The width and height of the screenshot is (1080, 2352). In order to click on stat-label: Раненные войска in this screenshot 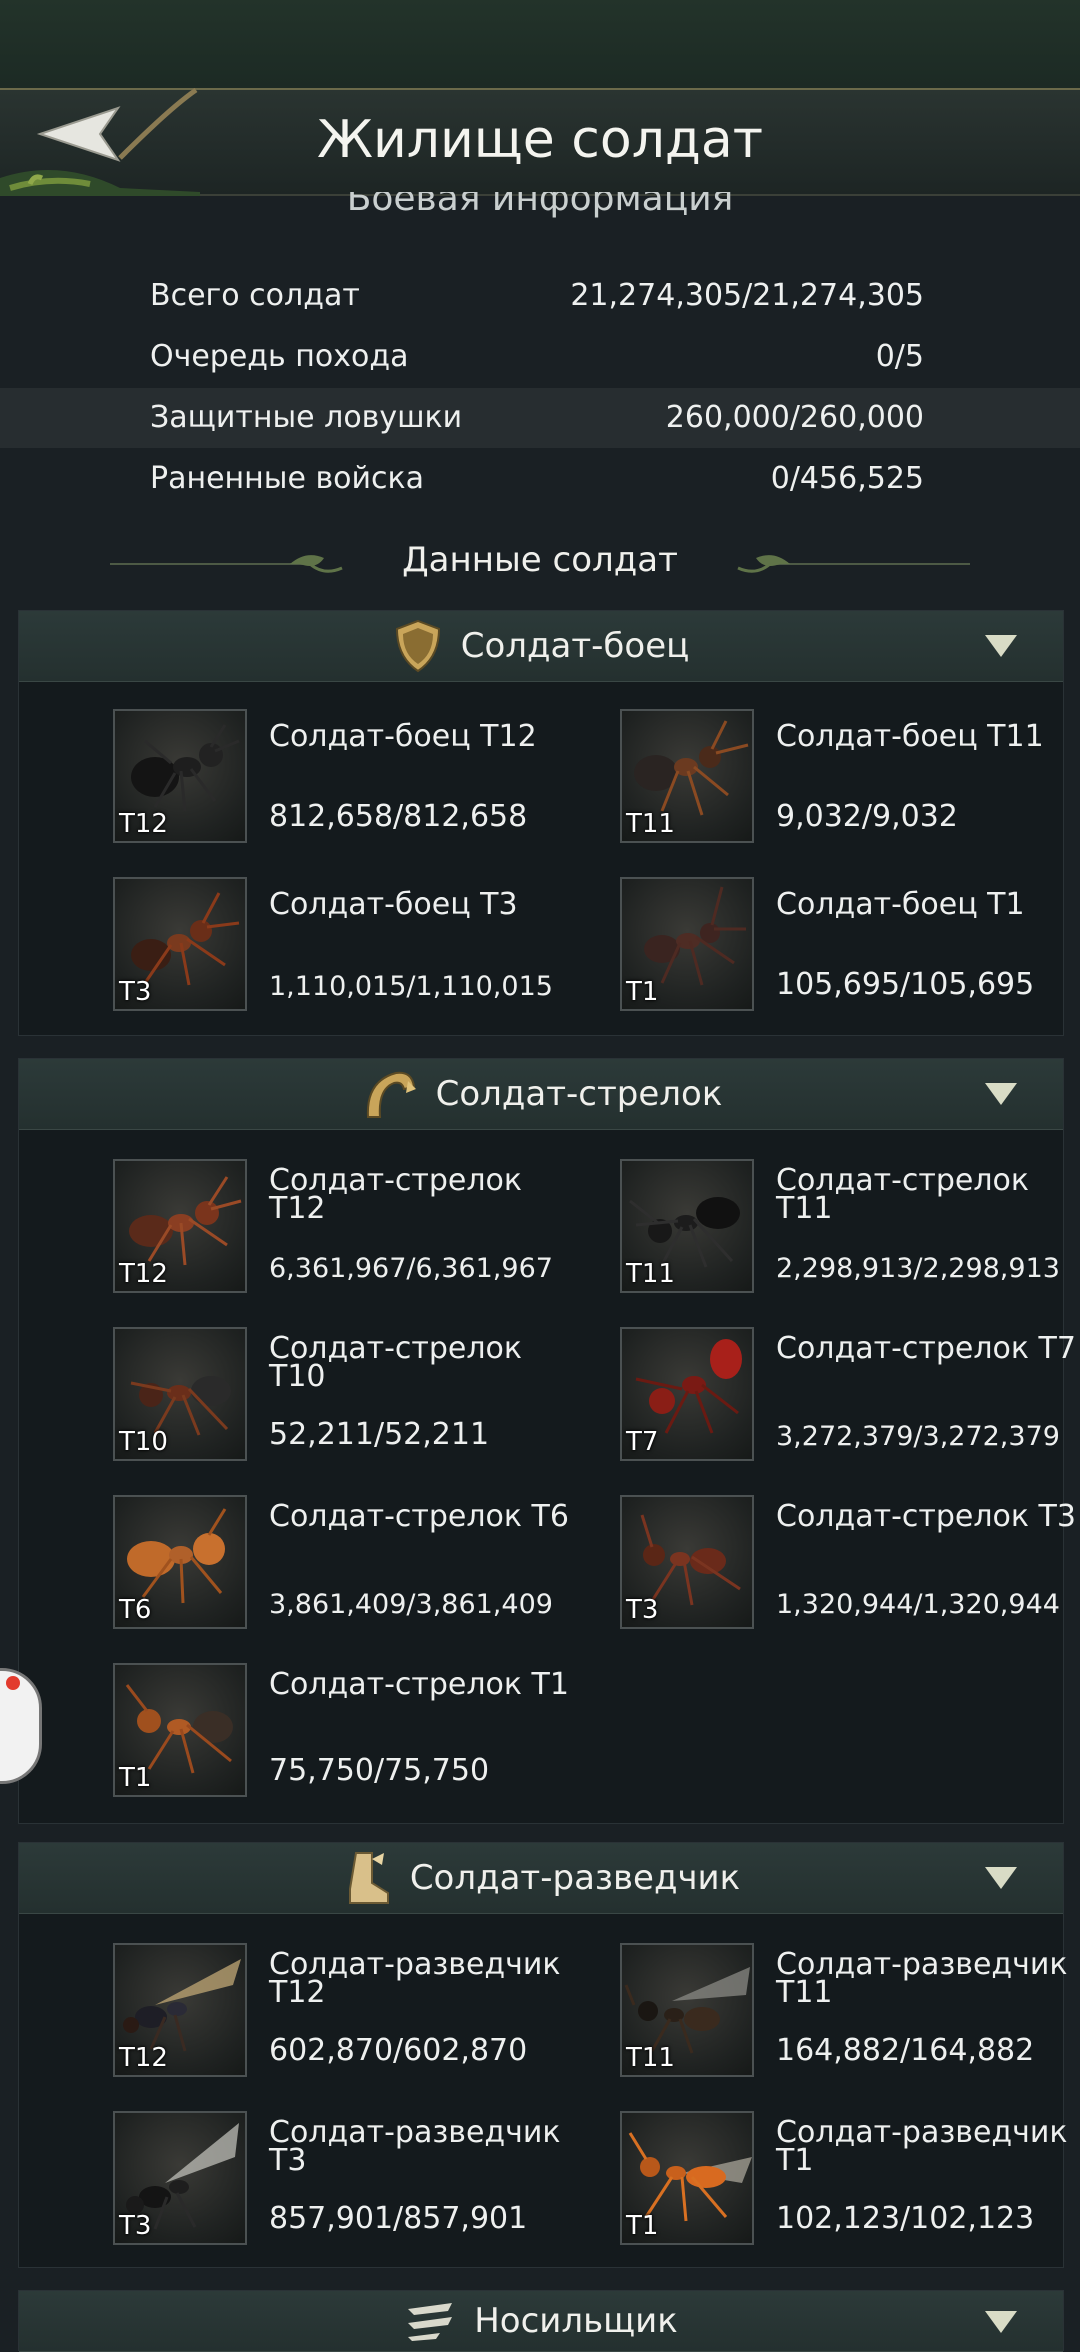, I will do `click(287, 478)`.